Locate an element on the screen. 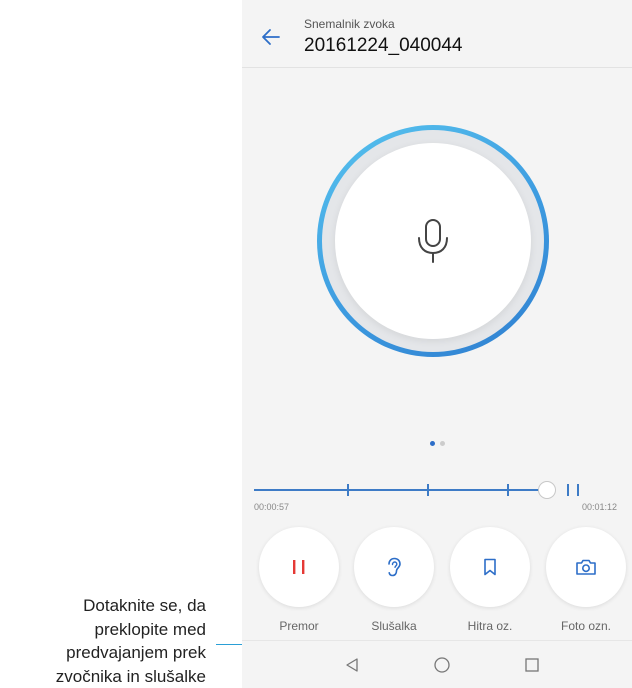  earpiece-label: Slušalka is located at coordinates (394, 626).